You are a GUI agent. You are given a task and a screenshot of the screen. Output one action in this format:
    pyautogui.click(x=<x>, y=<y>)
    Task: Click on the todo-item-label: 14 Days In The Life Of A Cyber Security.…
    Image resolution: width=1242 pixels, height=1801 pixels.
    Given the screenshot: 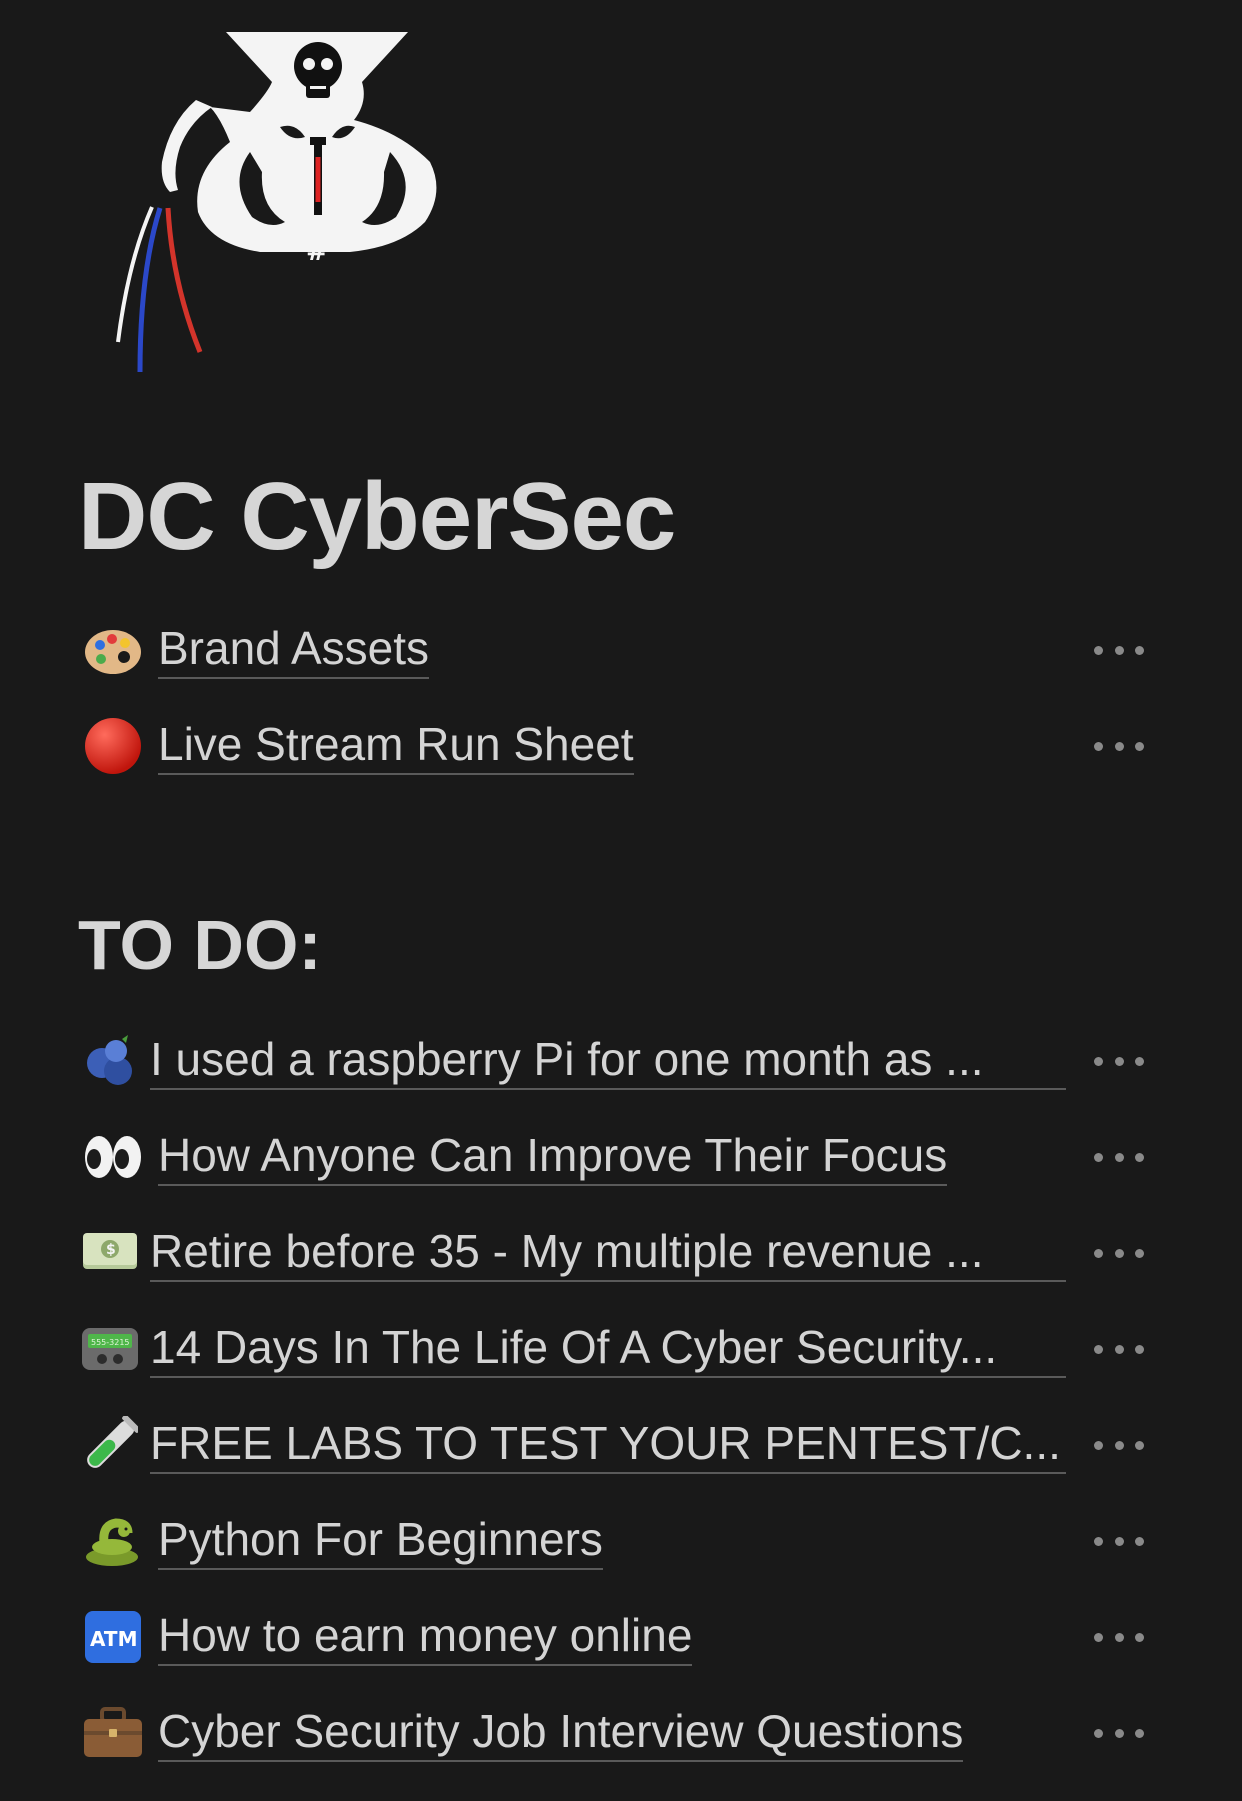 What is the action you would take?
    pyautogui.click(x=608, y=1349)
    